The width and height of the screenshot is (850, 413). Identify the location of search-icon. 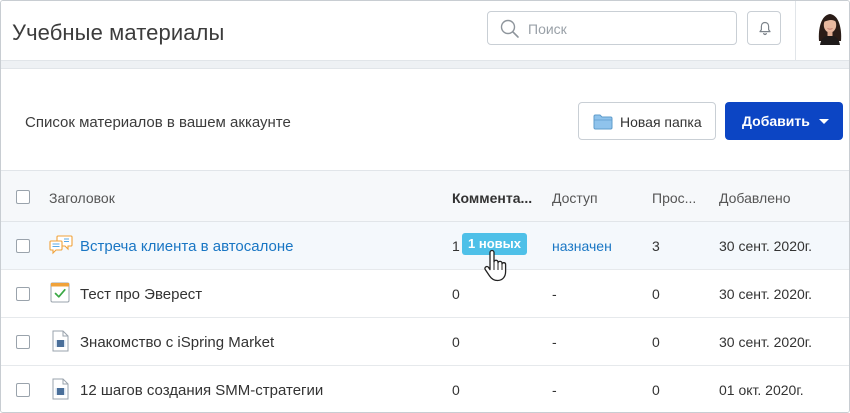
(509, 28).